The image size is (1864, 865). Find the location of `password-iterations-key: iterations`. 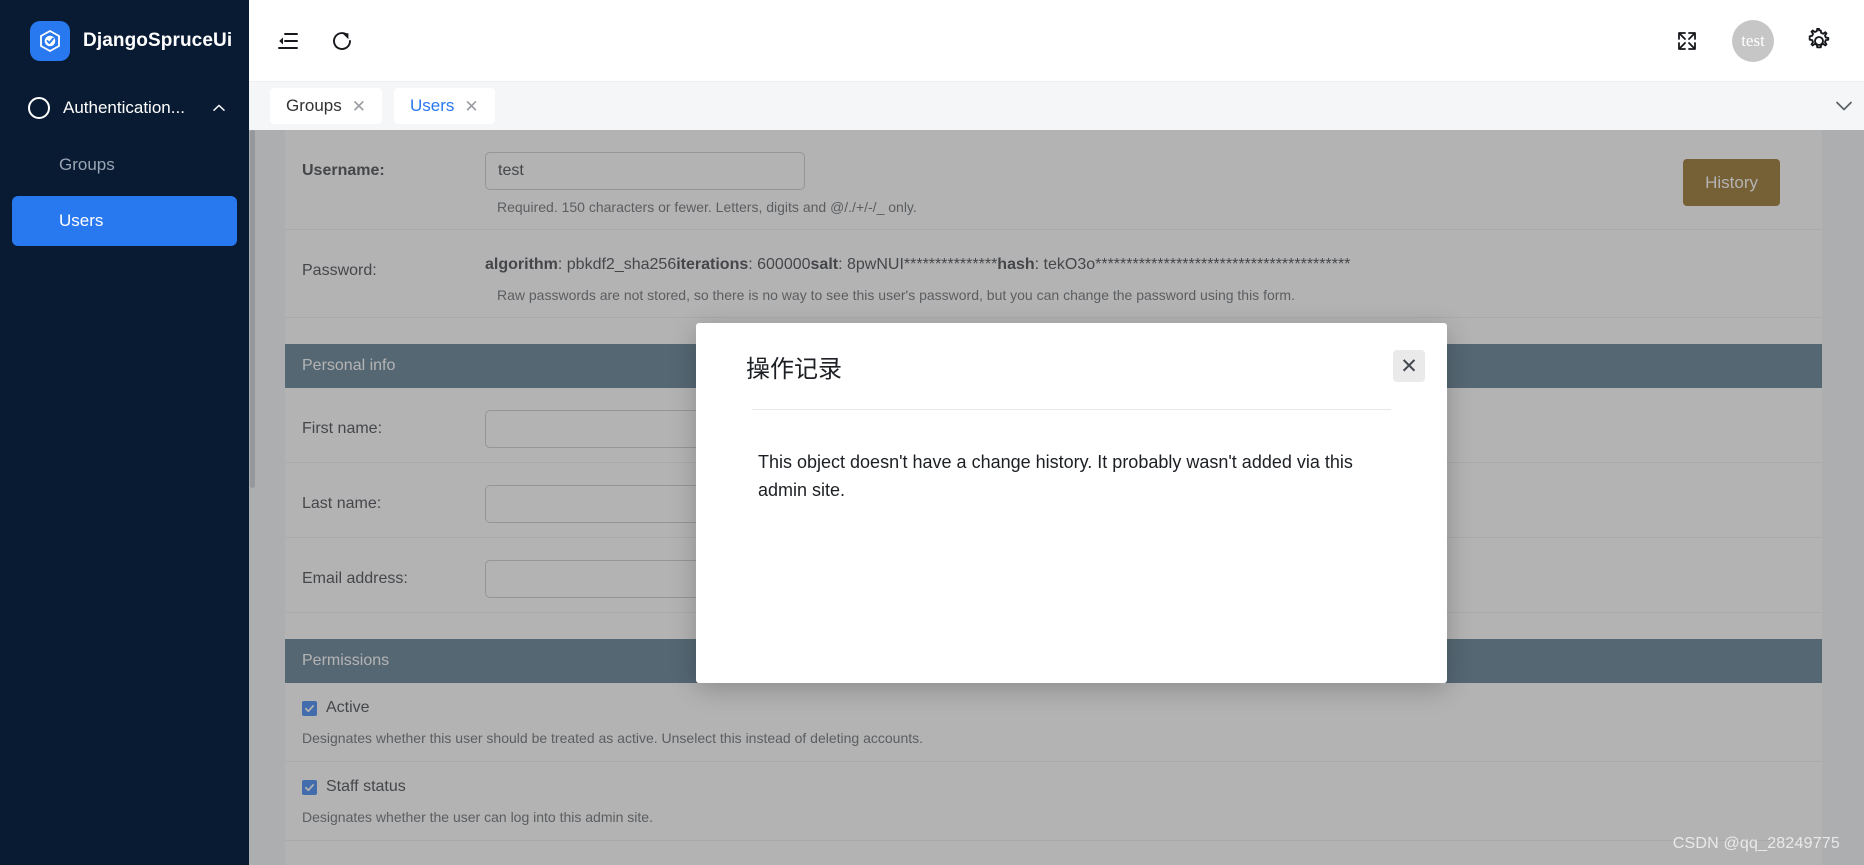

password-iterations-key: iterations is located at coordinates (712, 264).